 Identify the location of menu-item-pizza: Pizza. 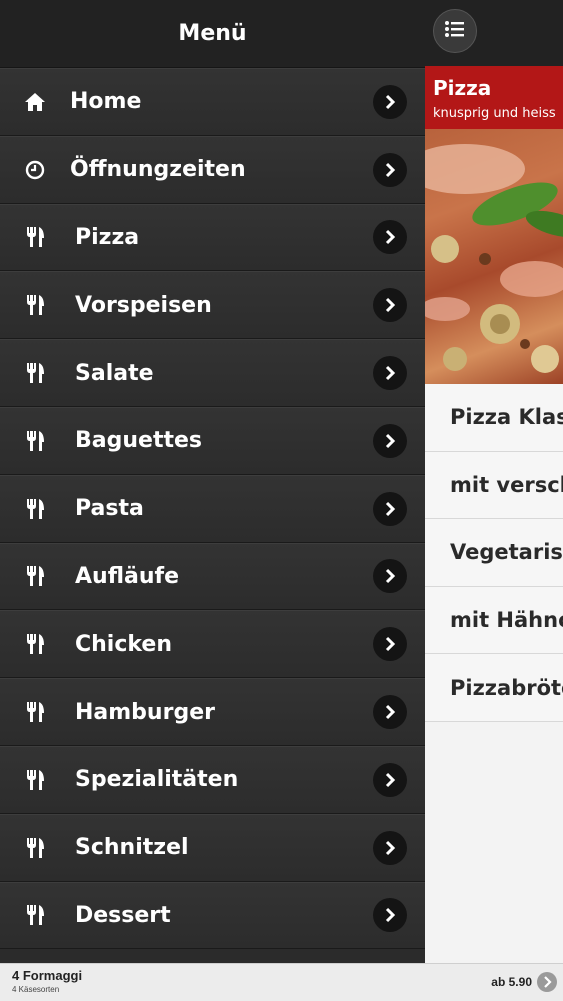
(212, 237).